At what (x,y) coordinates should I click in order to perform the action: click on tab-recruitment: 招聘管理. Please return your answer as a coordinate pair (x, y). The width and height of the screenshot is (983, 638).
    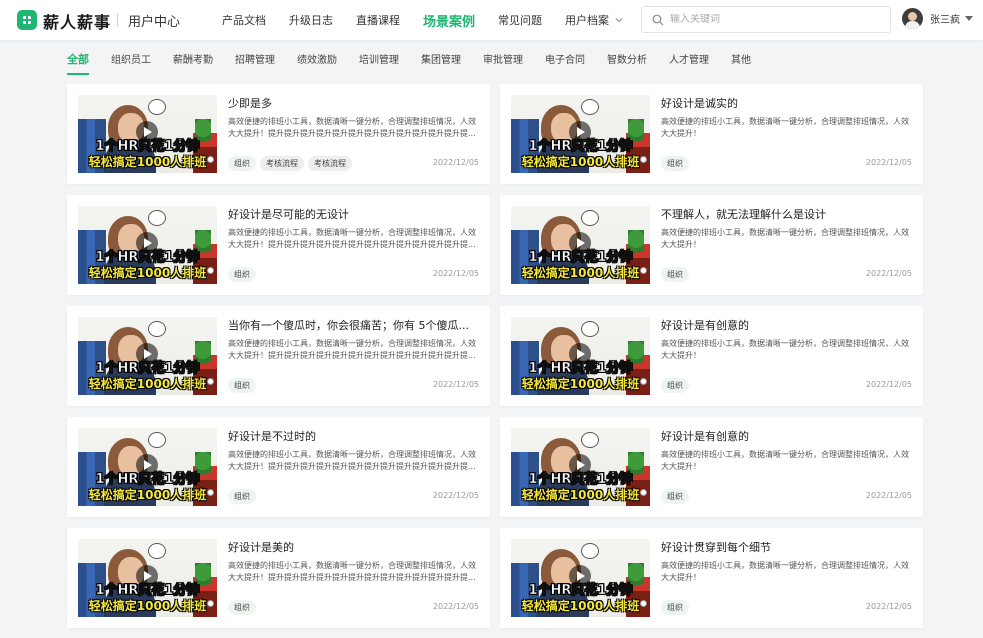
    Looking at the image, I should click on (255, 63).